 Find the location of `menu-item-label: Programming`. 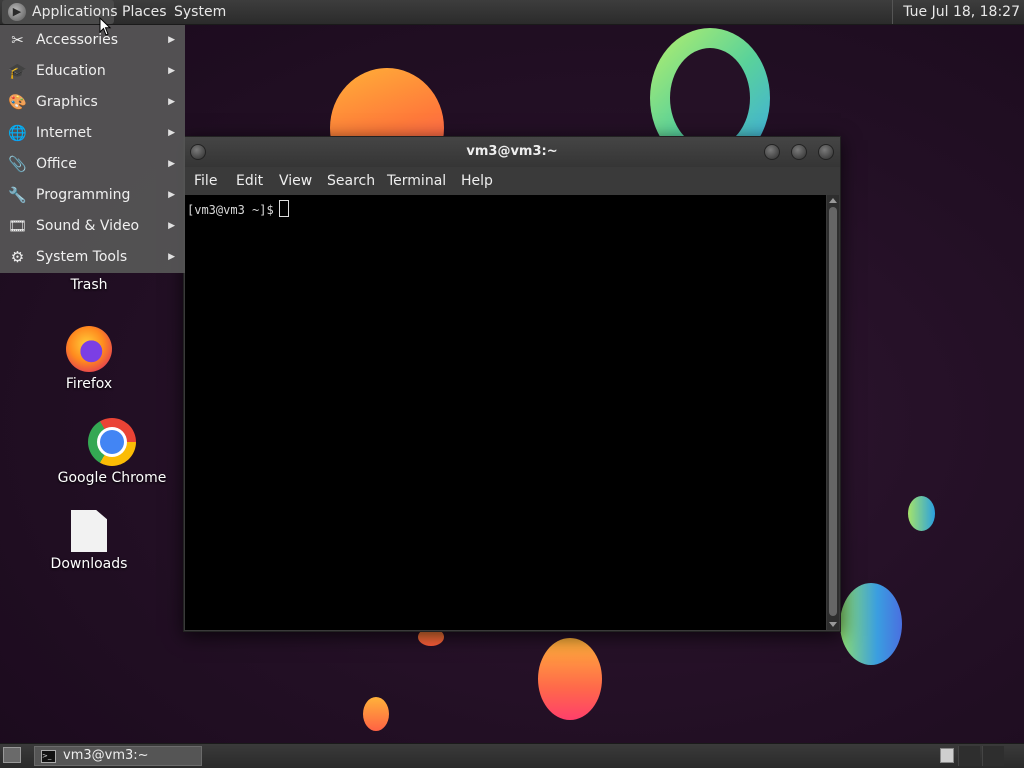

menu-item-label: Programming is located at coordinates (83, 195).